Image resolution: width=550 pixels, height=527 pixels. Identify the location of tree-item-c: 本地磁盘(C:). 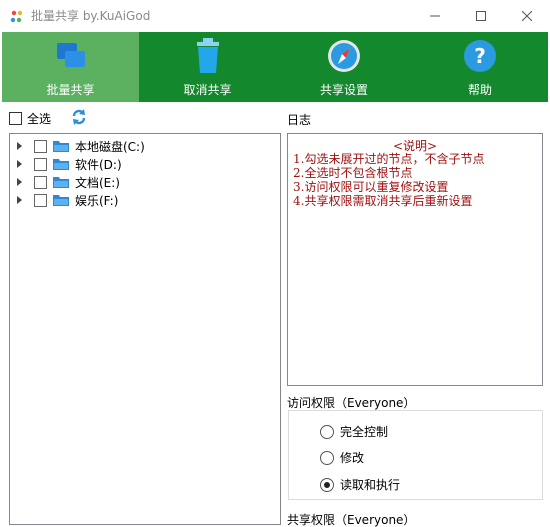
(145, 146).